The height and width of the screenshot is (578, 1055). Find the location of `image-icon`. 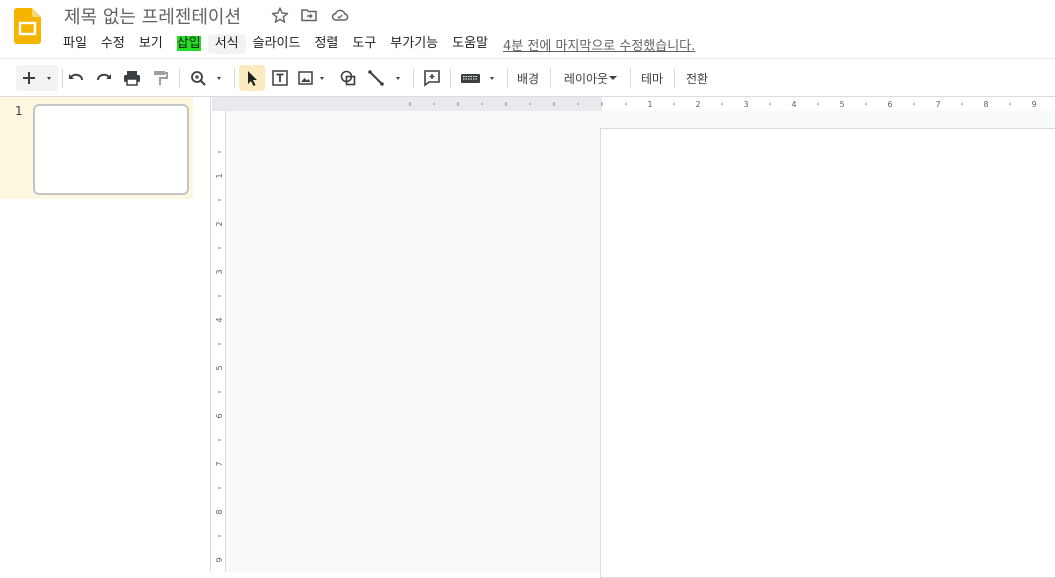

image-icon is located at coordinates (311, 78).